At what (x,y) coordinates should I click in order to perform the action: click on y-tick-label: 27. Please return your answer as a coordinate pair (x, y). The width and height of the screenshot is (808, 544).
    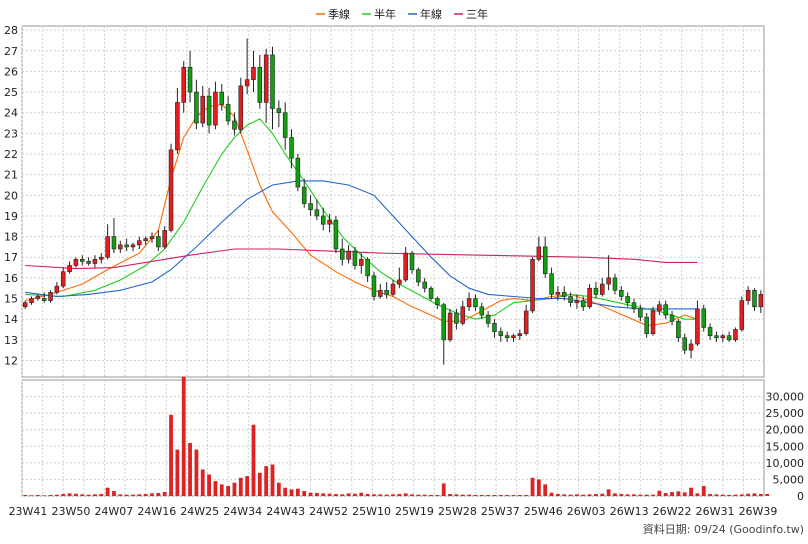
    Looking at the image, I should click on (11, 51).